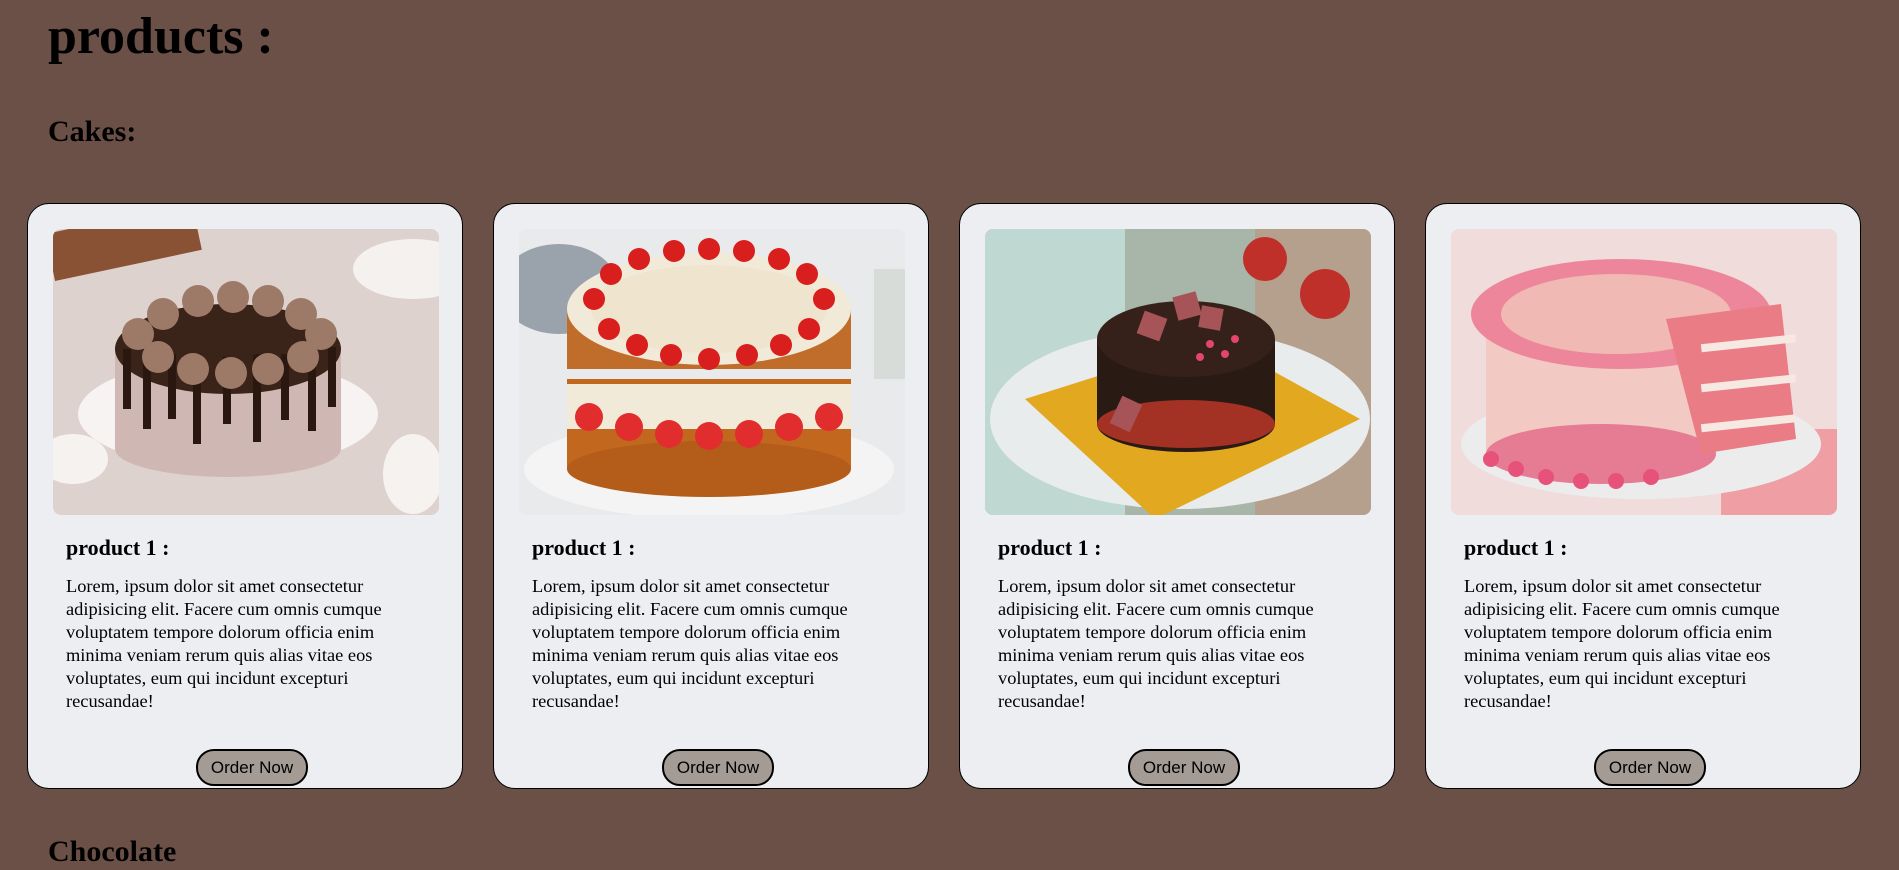  Describe the element at coordinates (1644, 372) in the screenshot. I see `pink-layer-cake-image` at that location.